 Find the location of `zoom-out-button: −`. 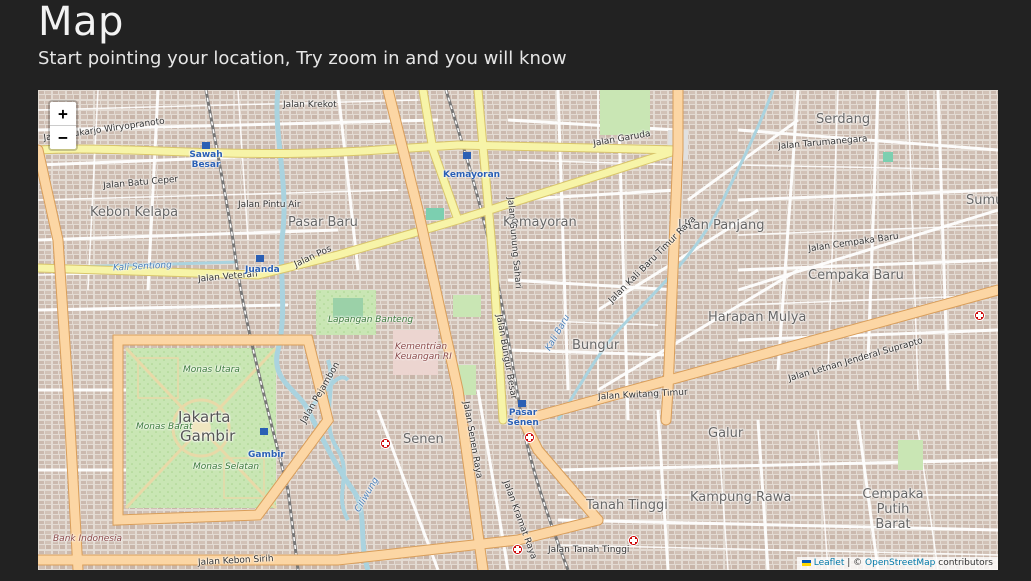

zoom-out-button: − is located at coordinates (63, 137).